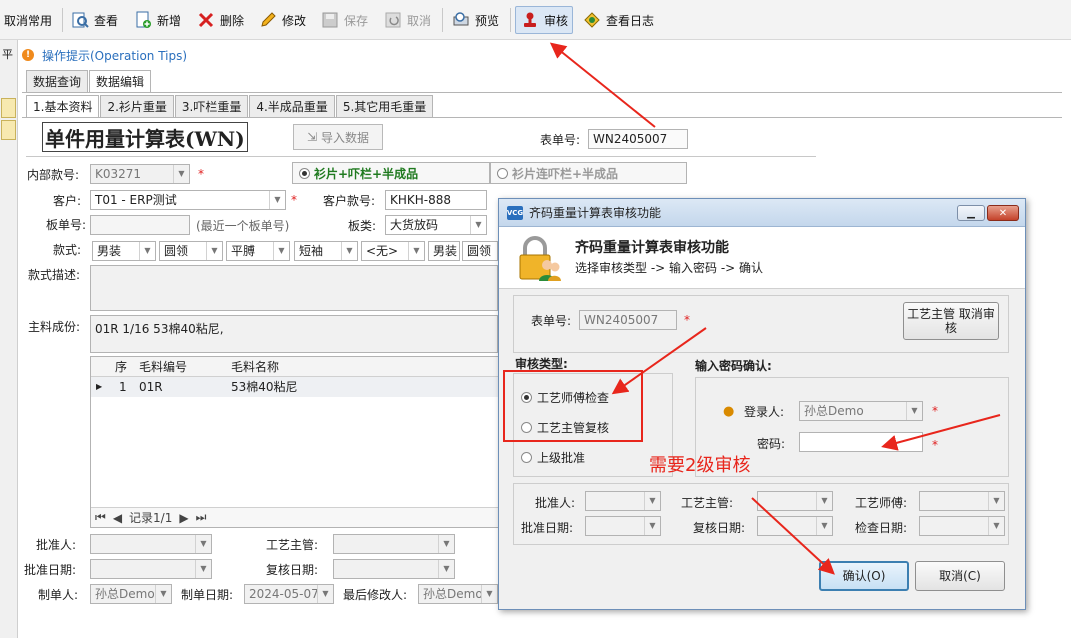  I want to click on minimize-button: ▁, so click(971, 213).